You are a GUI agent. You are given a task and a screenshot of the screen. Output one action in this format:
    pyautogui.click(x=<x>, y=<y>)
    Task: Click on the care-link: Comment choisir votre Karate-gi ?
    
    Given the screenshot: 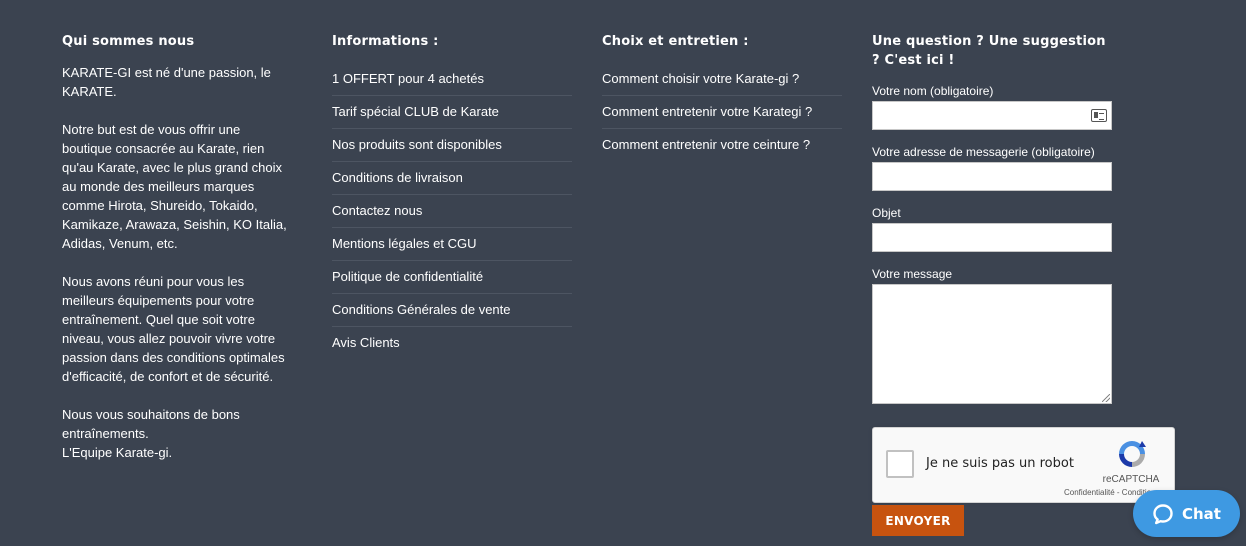 What is the action you would take?
    pyautogui.click(x=722, y=79)
    